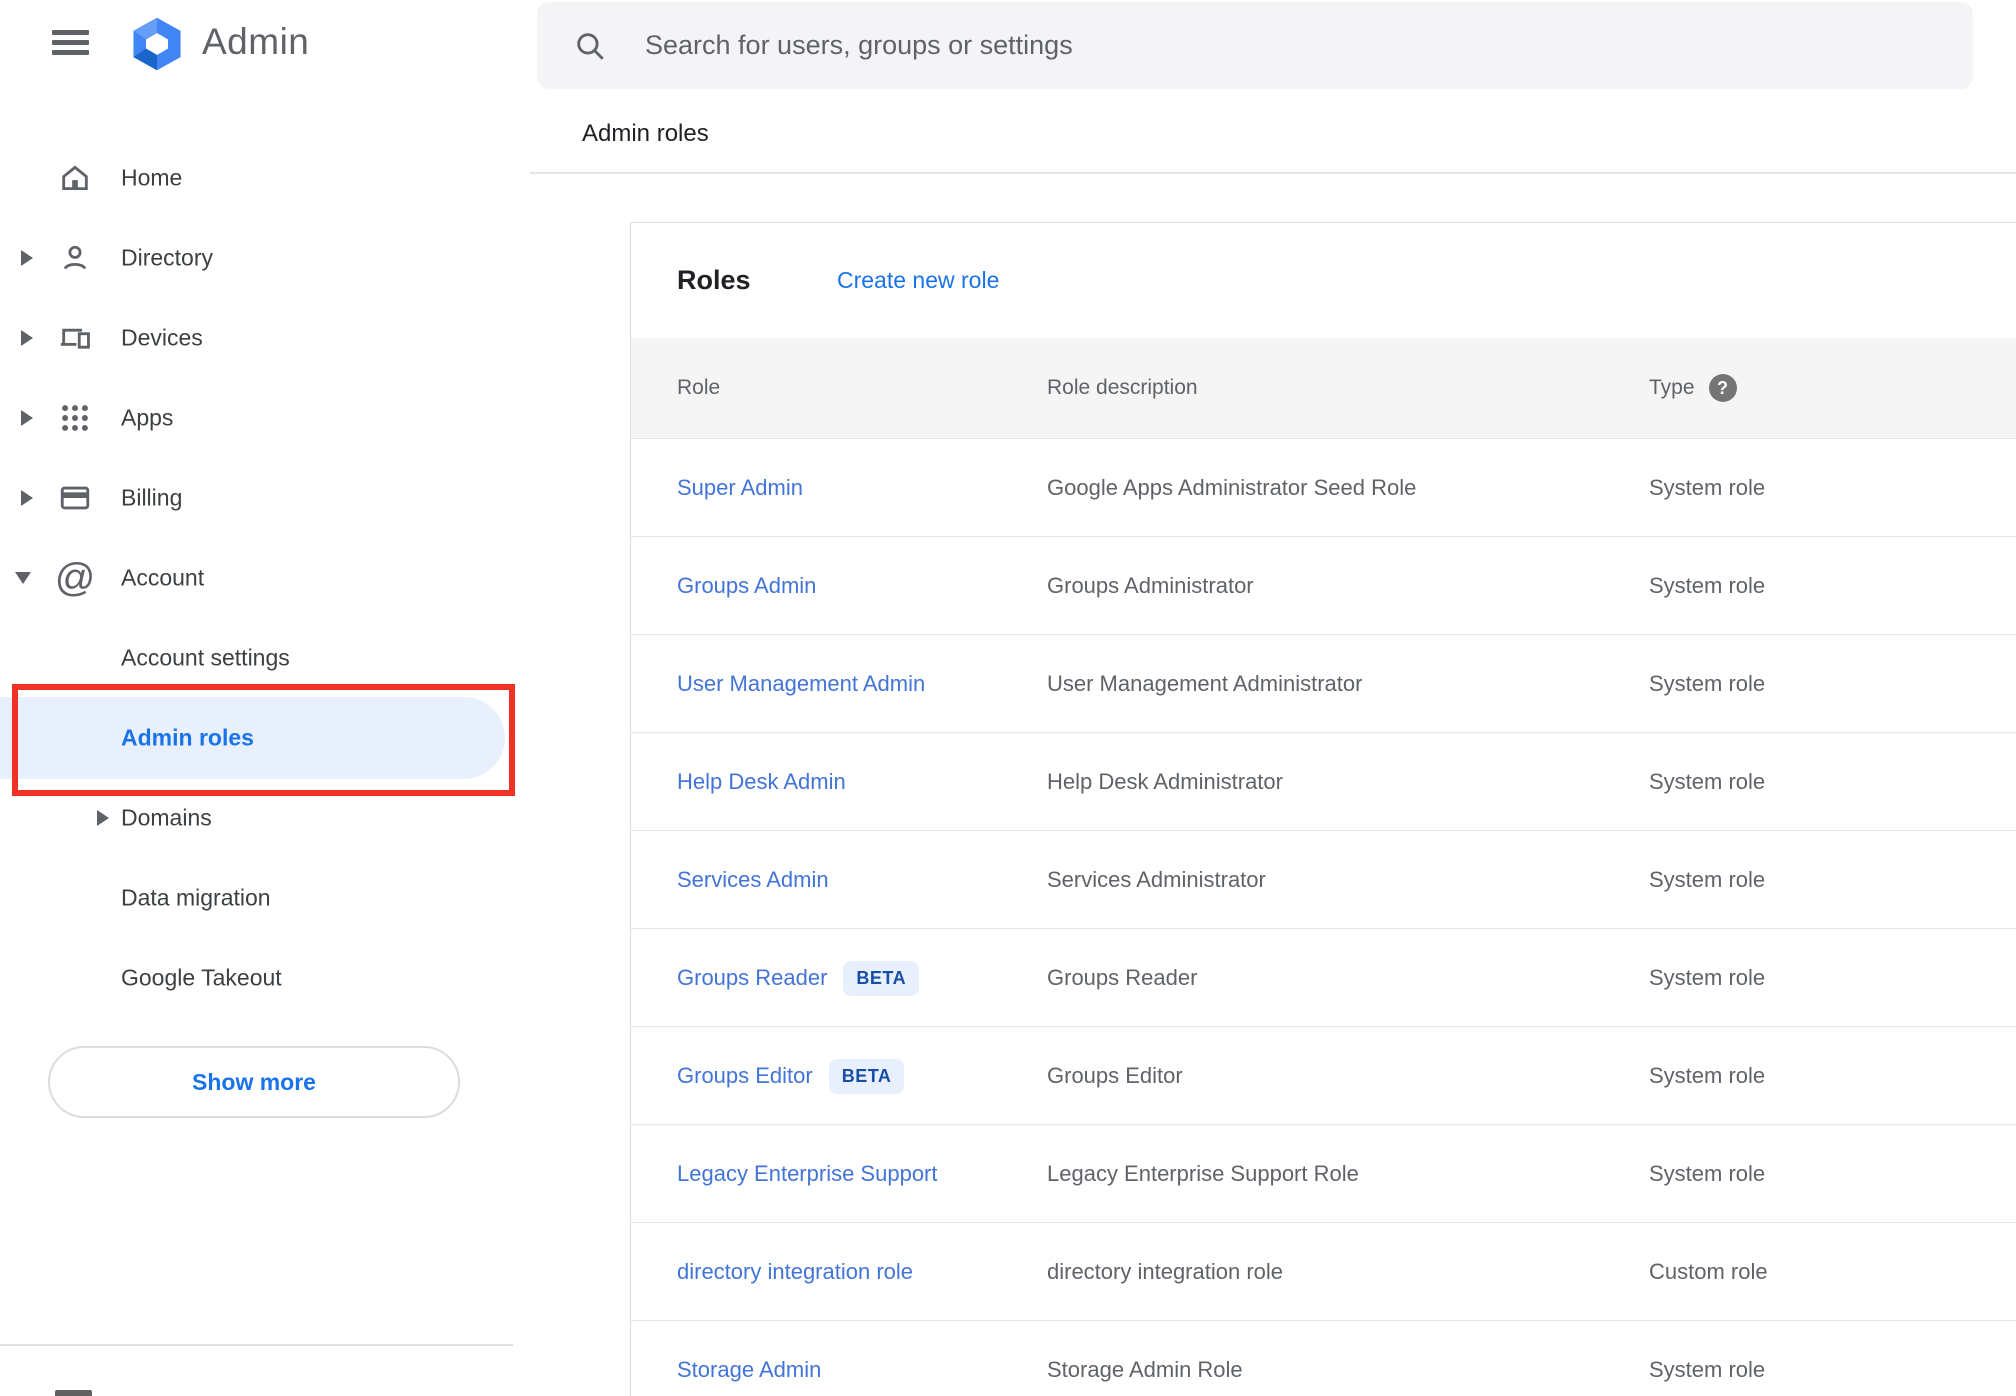  What do you see at coordinates (162, 337) in the screenshot?
I see `sidebar-item-label: Devices` at bounding box center [162, 337].